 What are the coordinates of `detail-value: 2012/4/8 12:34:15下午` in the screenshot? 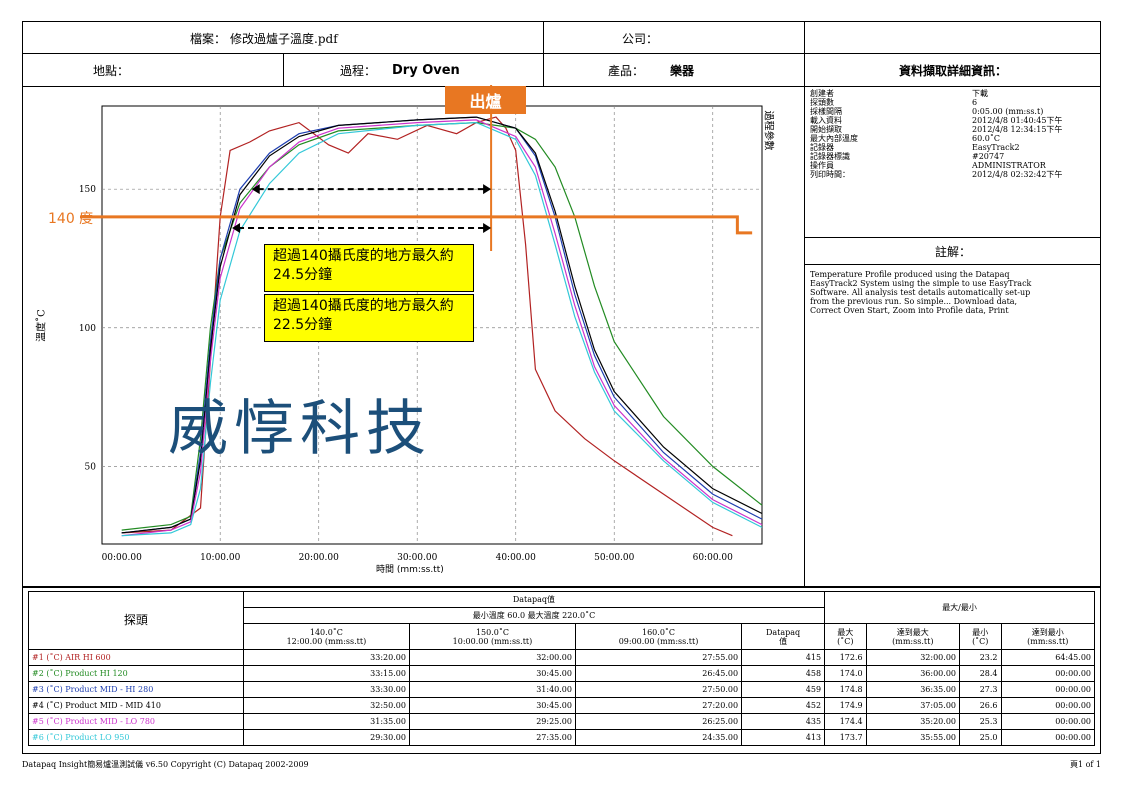 It's located at (1017, 129).